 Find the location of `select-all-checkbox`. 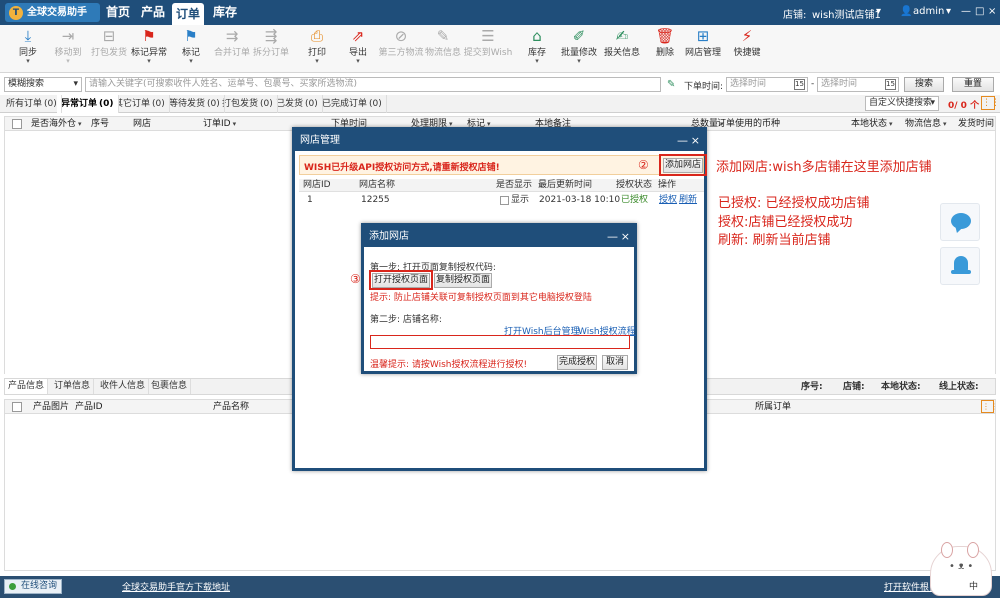

select-all-checkbox is located at coordinates (17, 124).